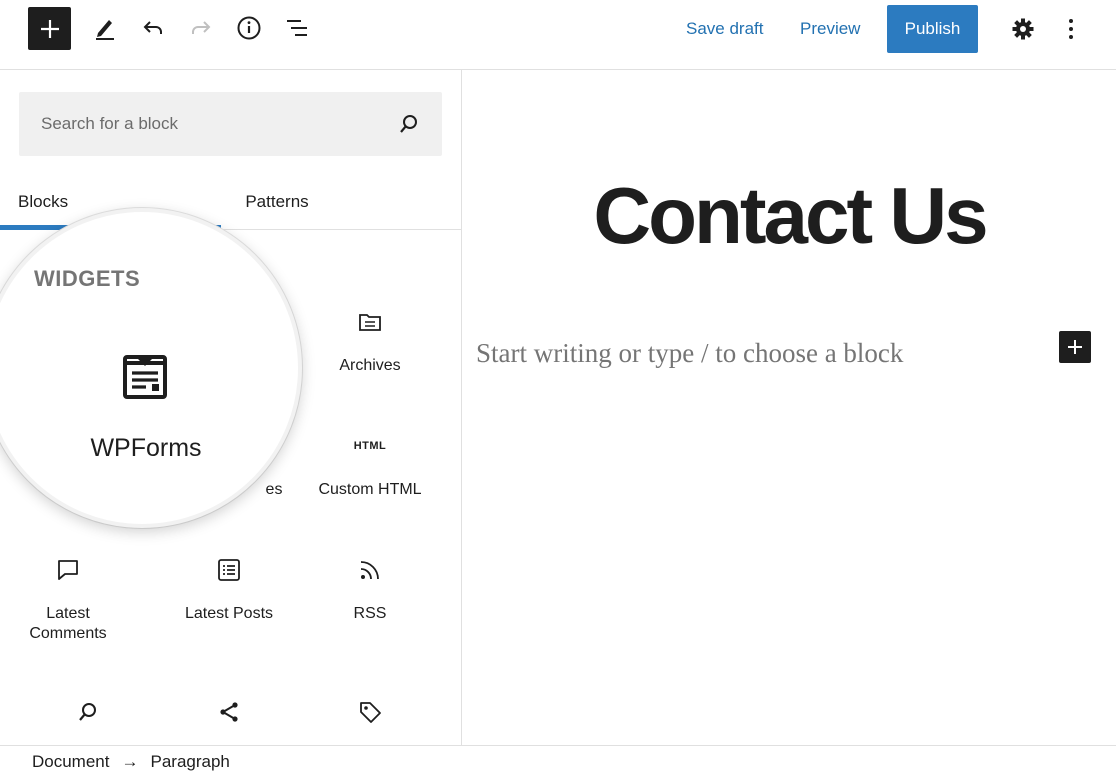 Image resolution: width=1116 pixels, height=778 pixels. I want to click on block-item-label: RSS, so click(370, 613).